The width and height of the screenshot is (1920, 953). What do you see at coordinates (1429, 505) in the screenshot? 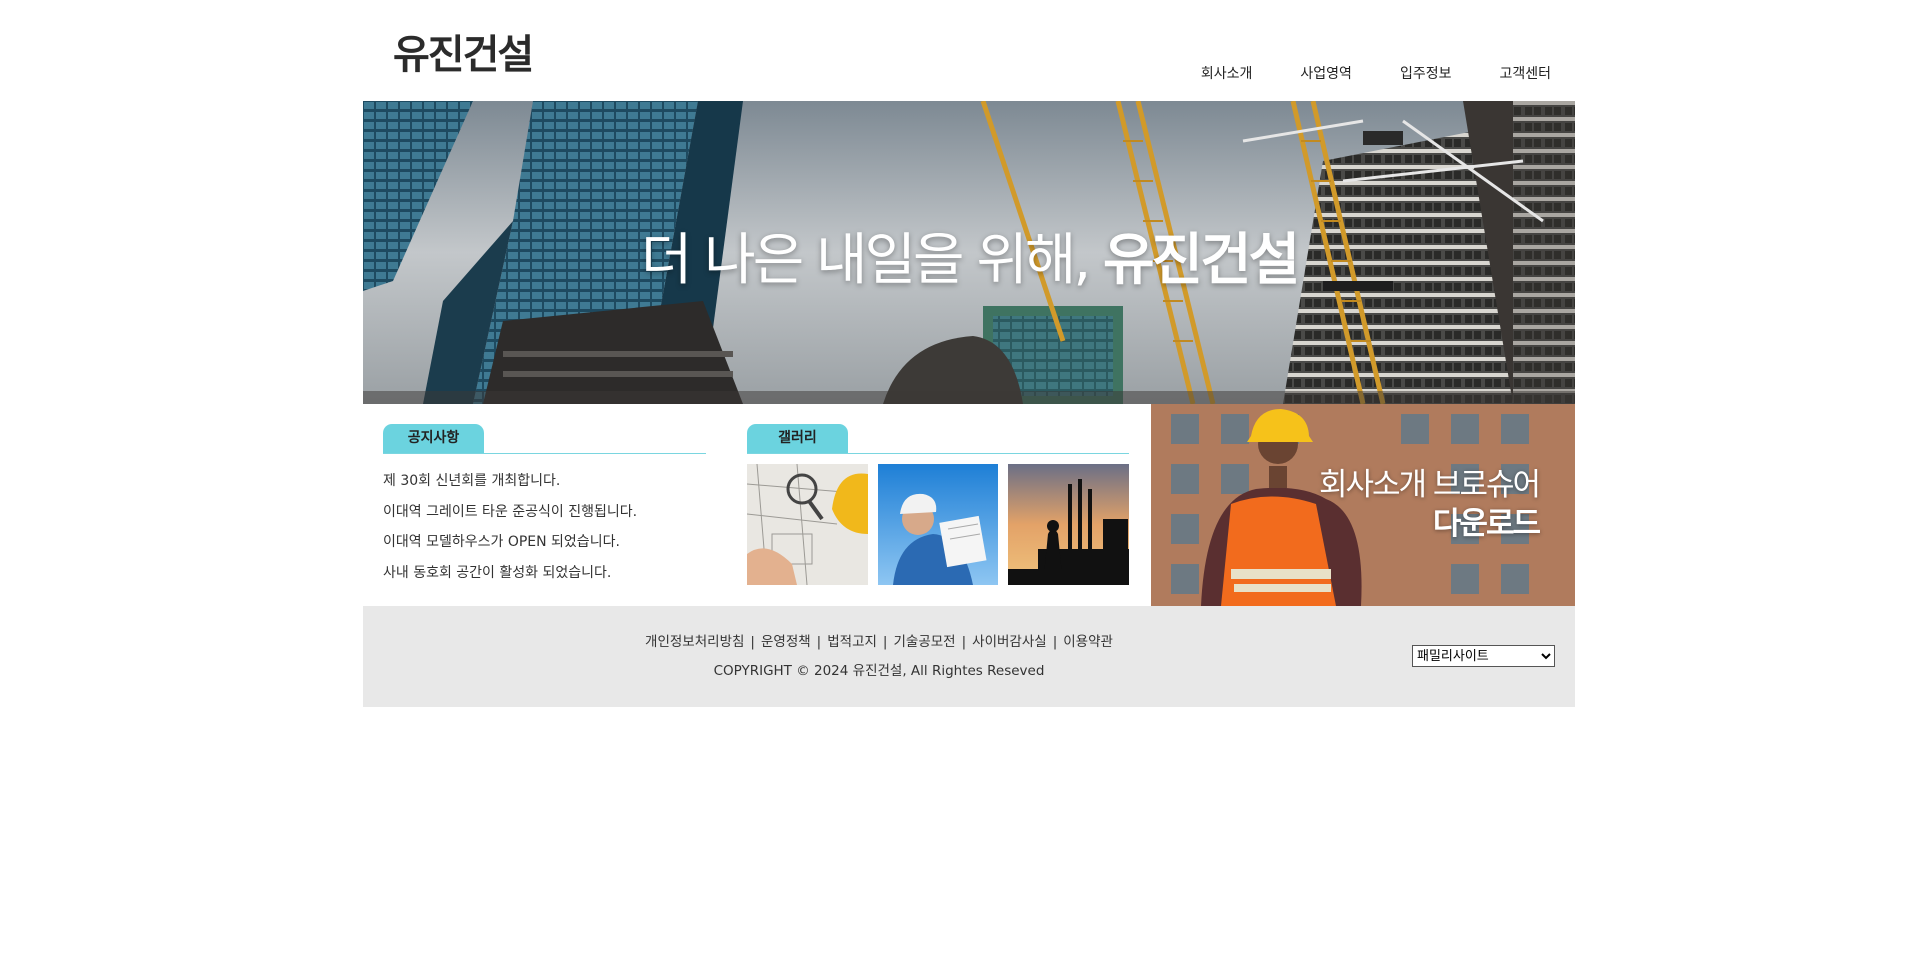
I see `brochure-caption: 회사소개 브로슈어 다운로드` at bounding box center [1429, 505].